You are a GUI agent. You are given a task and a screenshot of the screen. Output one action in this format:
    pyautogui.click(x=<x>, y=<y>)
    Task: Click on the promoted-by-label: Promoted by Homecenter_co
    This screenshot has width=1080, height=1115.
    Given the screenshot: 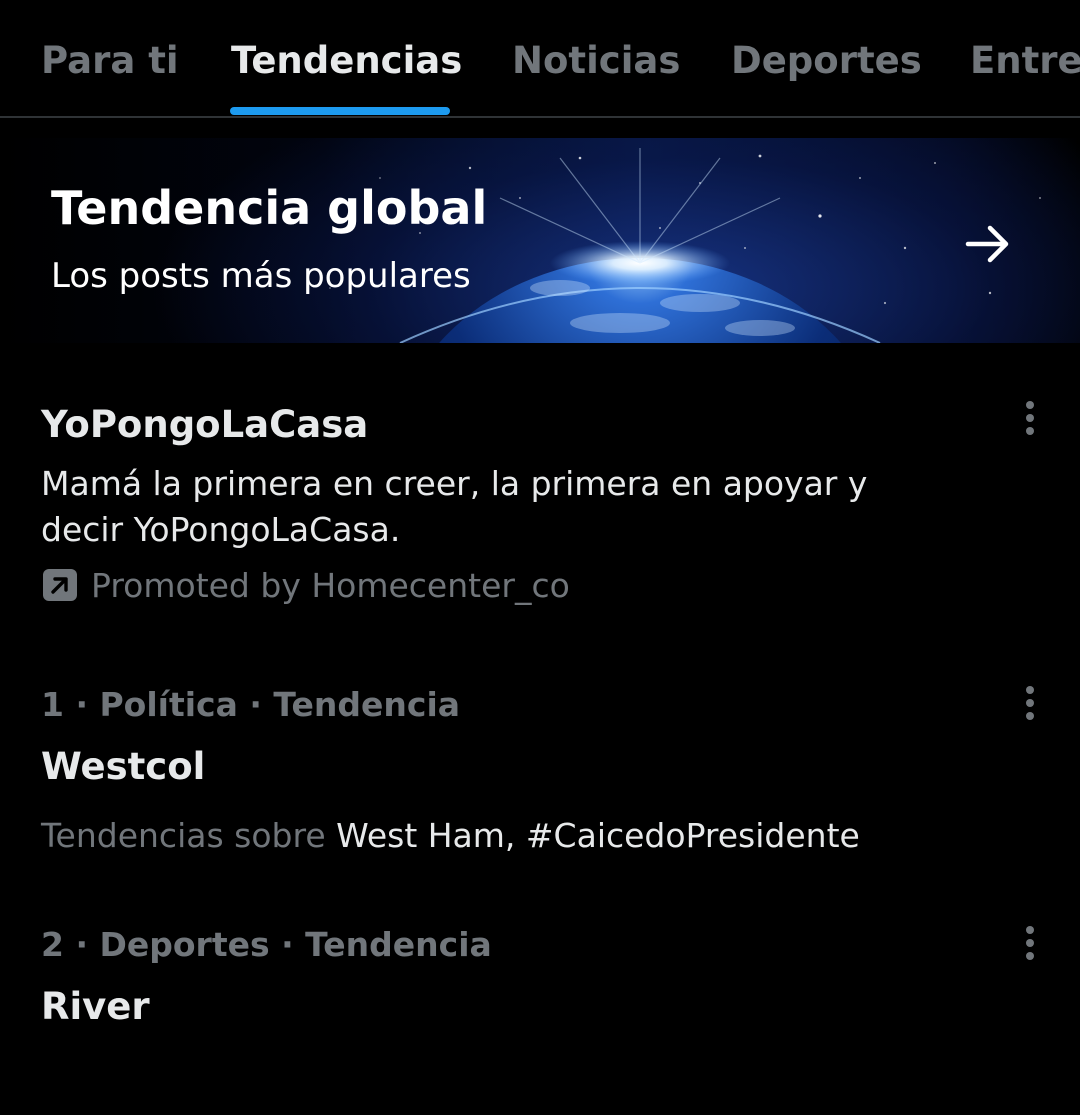 What is the action you would take?
    pyautogui.click(x=330, y=586)
    